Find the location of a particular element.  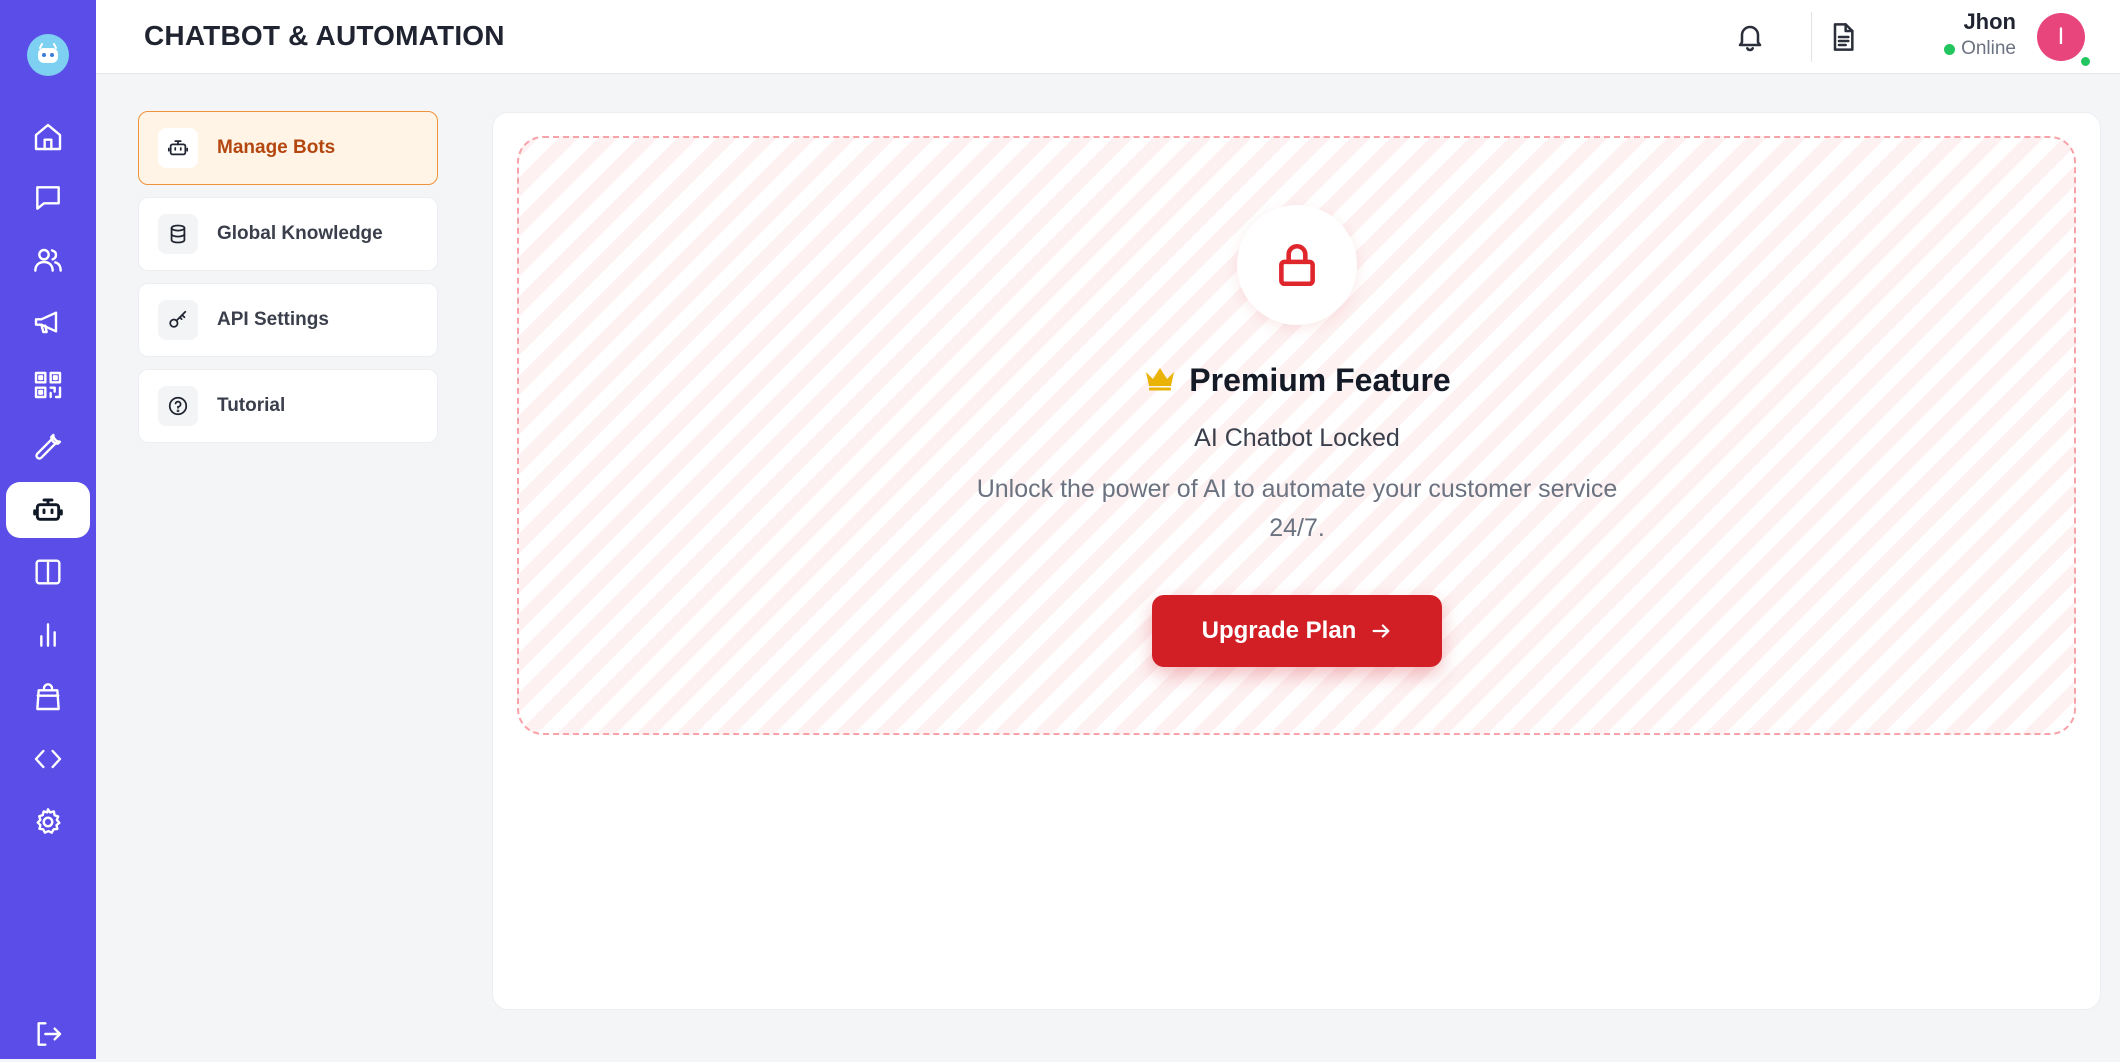

megaphone-icon is located at coordinates (46, 322).